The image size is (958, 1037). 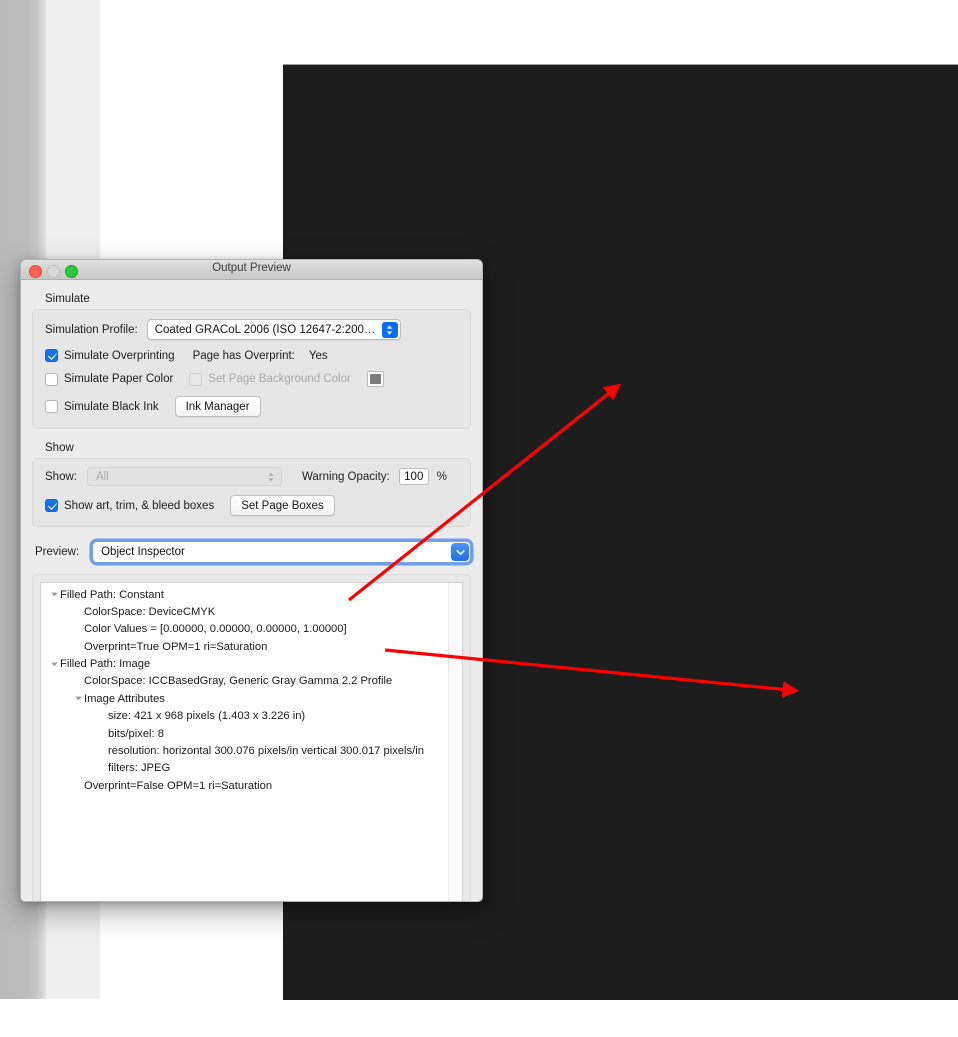 I want to click on window-titlebar: Output Preview, so click(x=251, y=270).